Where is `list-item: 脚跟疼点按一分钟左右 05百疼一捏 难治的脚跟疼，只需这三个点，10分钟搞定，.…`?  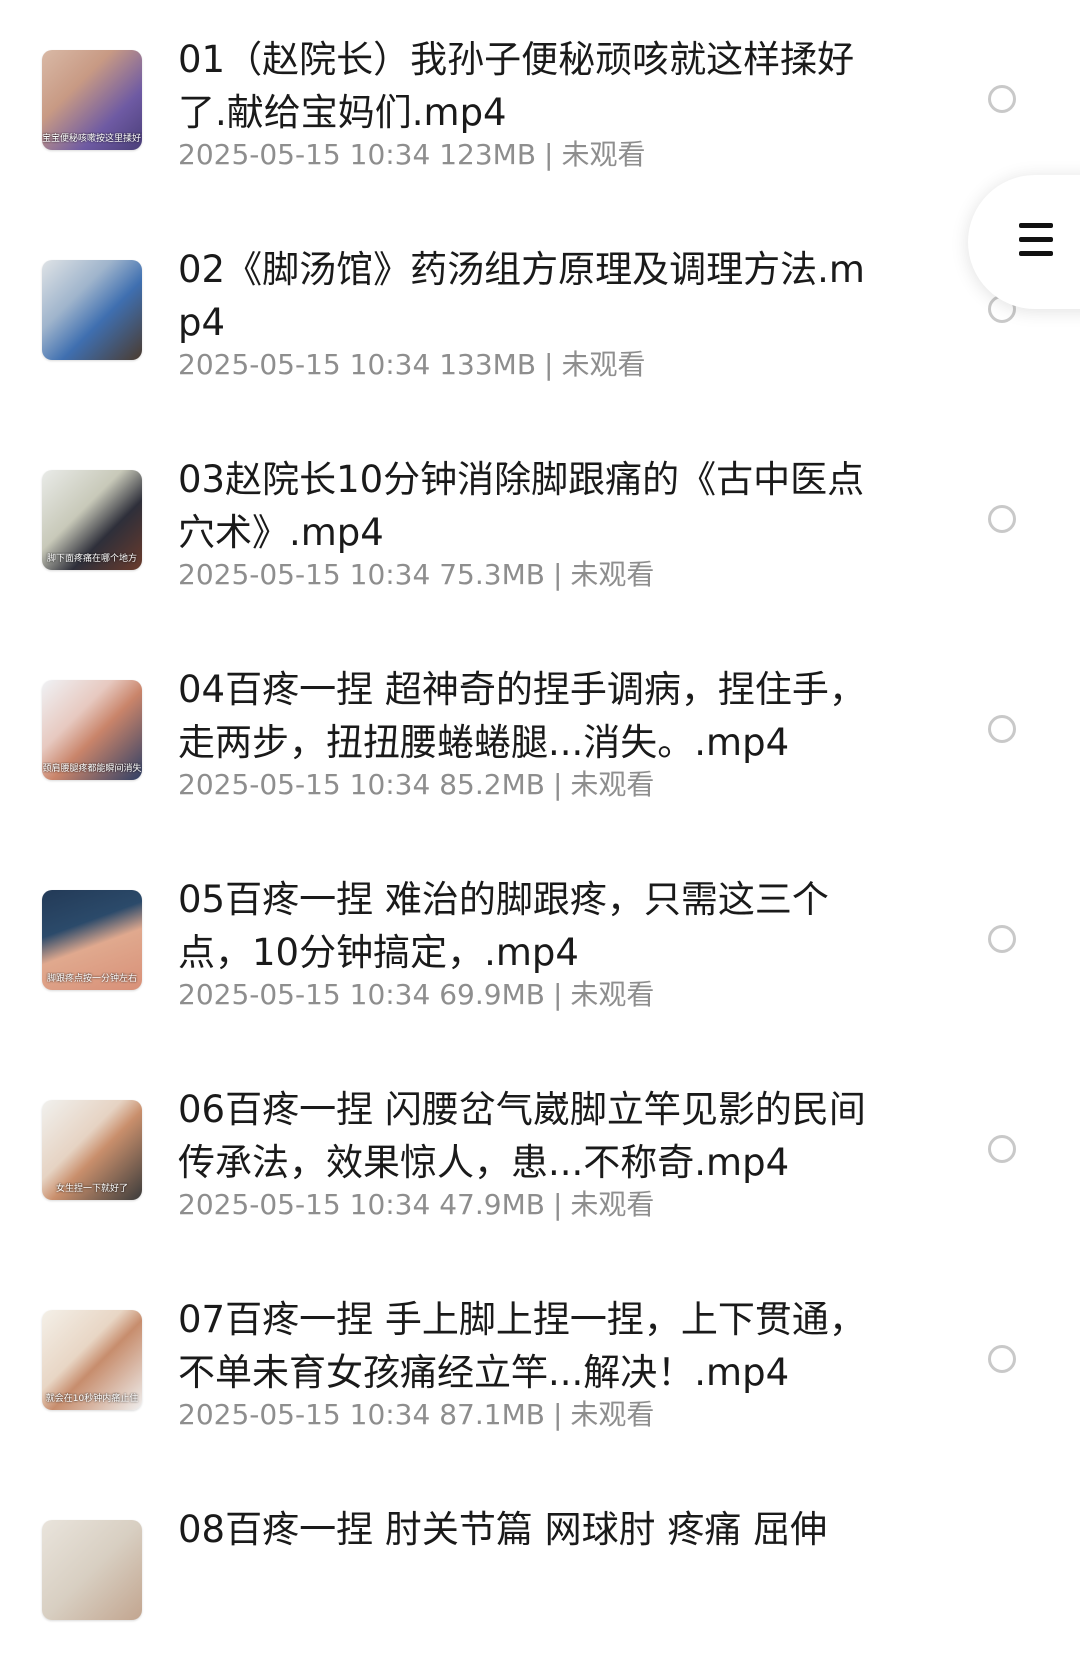
list-item: 脚跟疼点按一分钟左右 05百疼一捏 难治的脚跟疼，只需这三个点，10分钟搞定，.… is located at coordinates (540, 945).